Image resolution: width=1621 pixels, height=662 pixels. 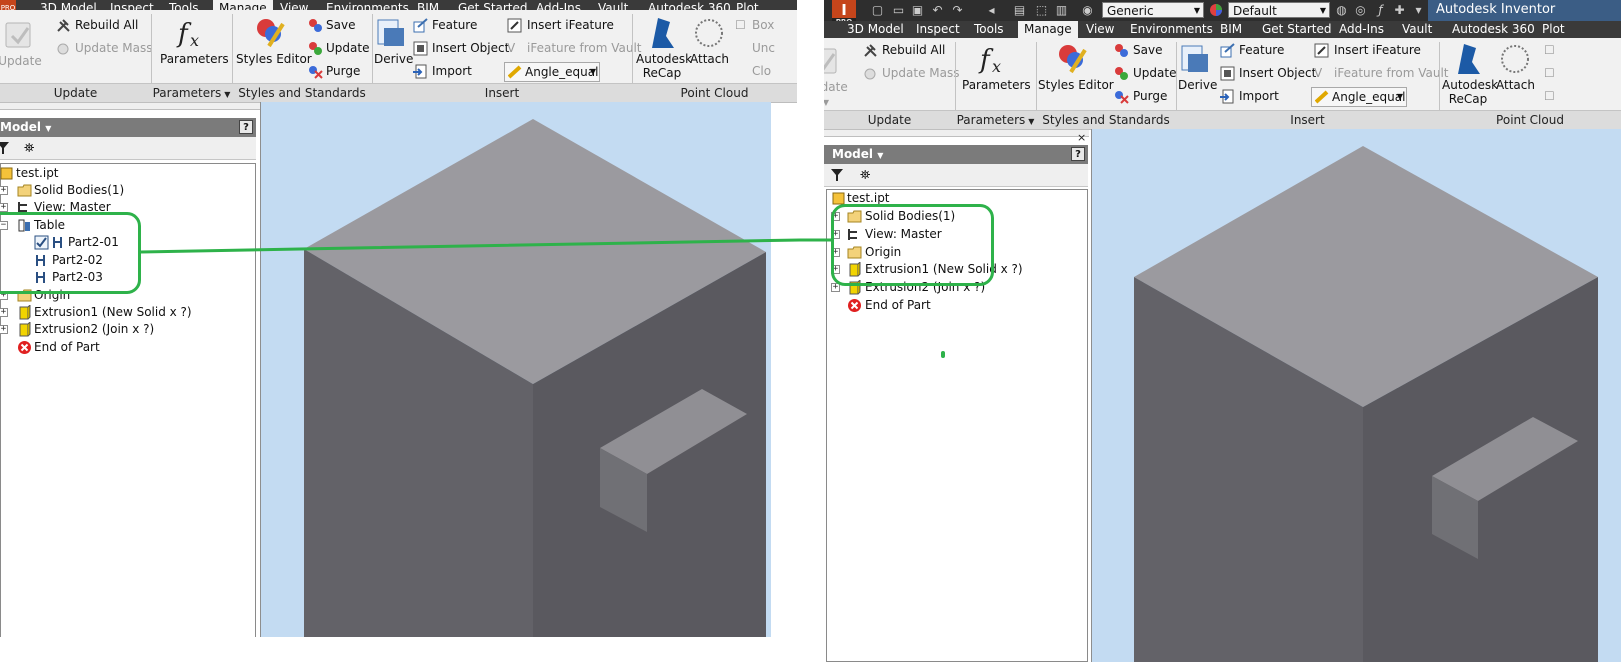 I want to click on connector-overlay, so click(x=486, y=246).